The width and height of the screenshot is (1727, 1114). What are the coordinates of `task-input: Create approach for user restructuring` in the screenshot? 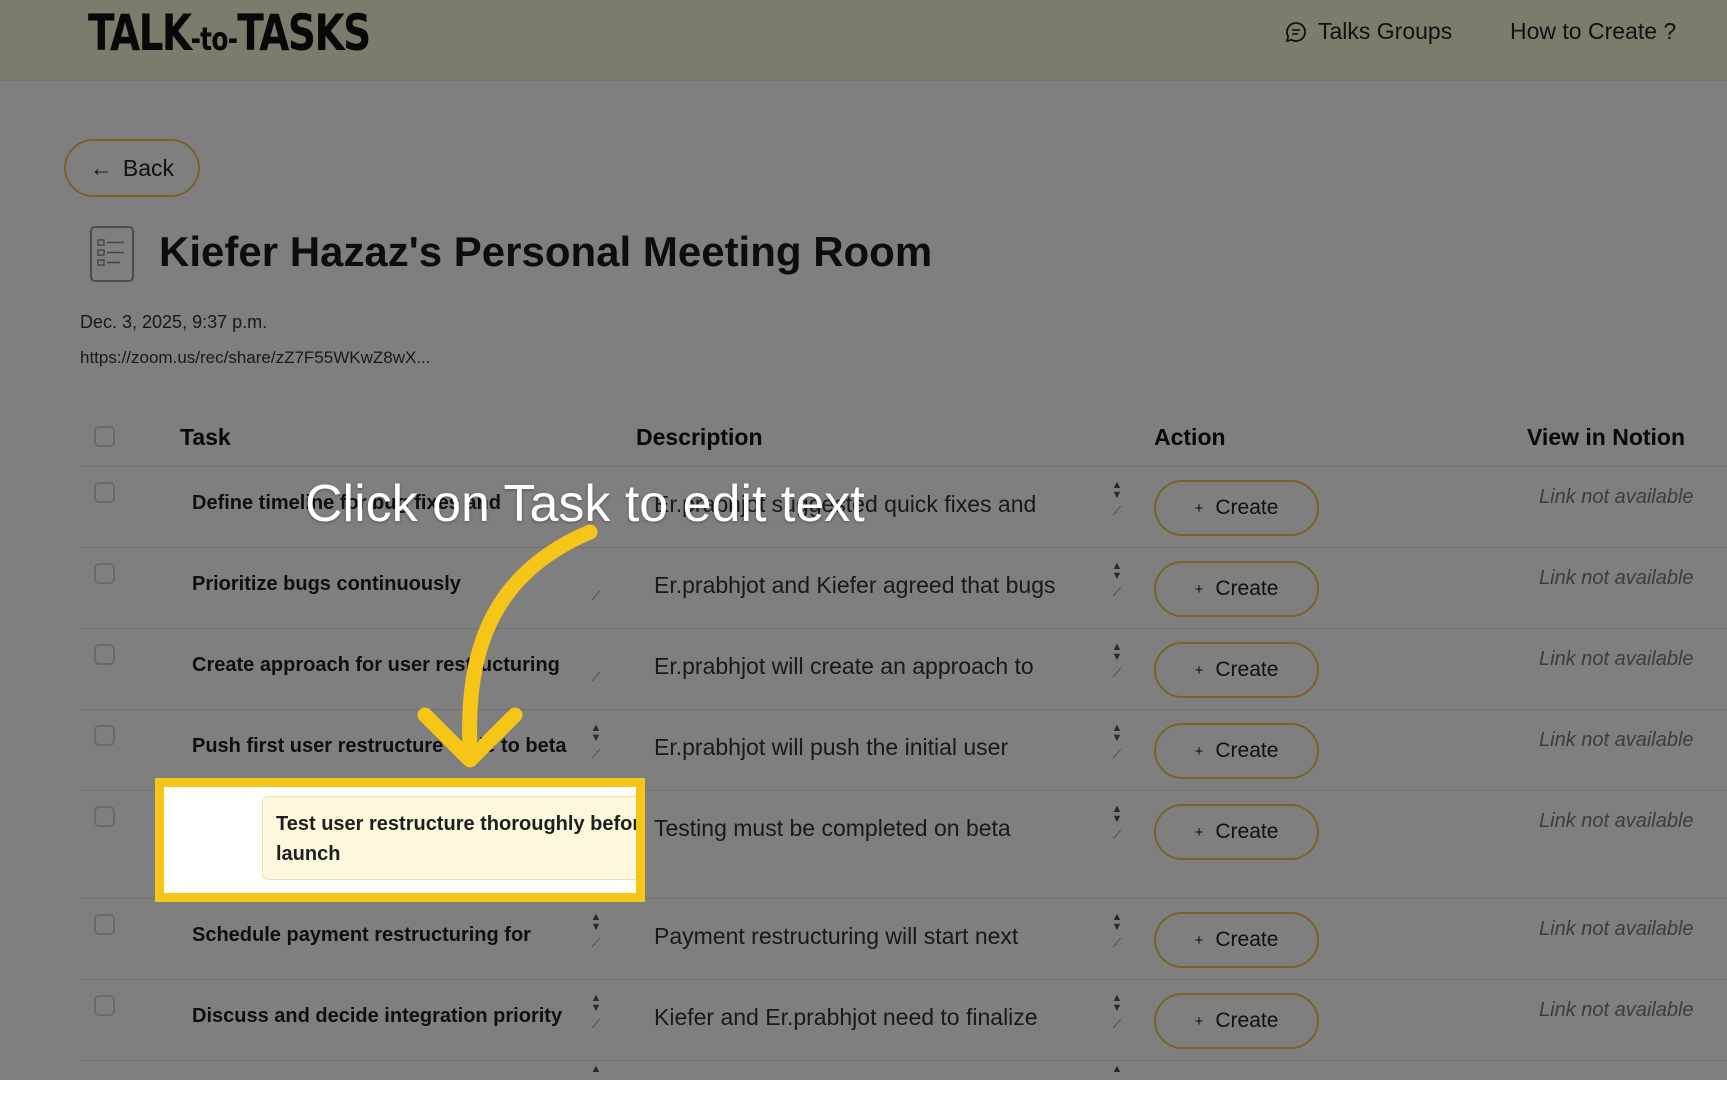 It's located at (402, 665).